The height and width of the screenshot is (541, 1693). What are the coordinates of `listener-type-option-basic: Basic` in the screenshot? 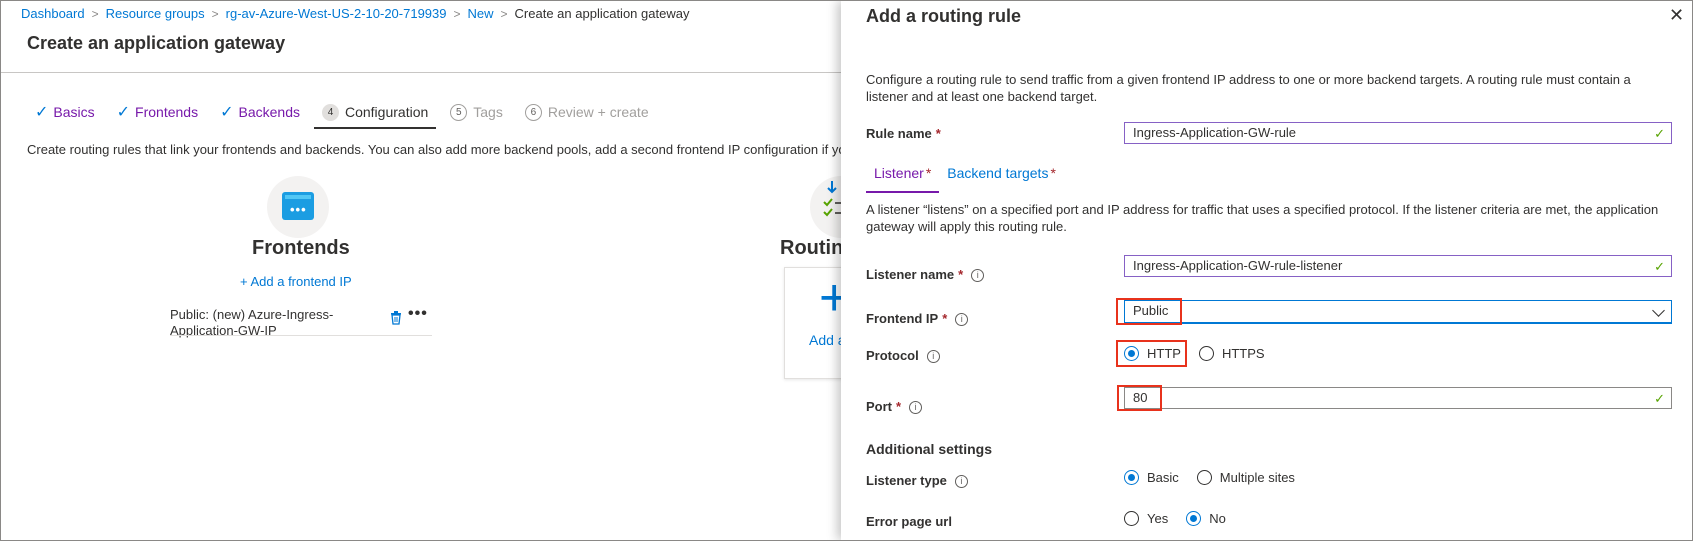 It's located at (1151, 477).